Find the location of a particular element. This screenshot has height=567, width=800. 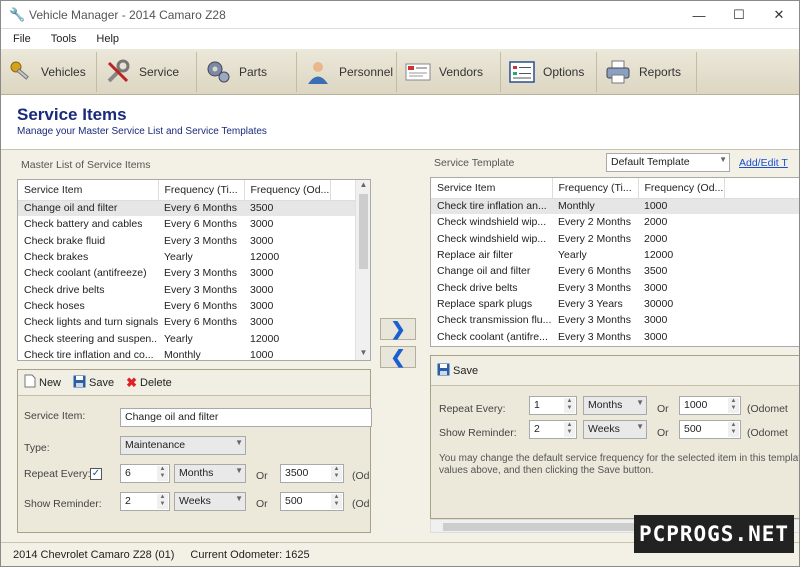

add-edit-template-link: Add/Edit T is located at coordinates (763, 163).